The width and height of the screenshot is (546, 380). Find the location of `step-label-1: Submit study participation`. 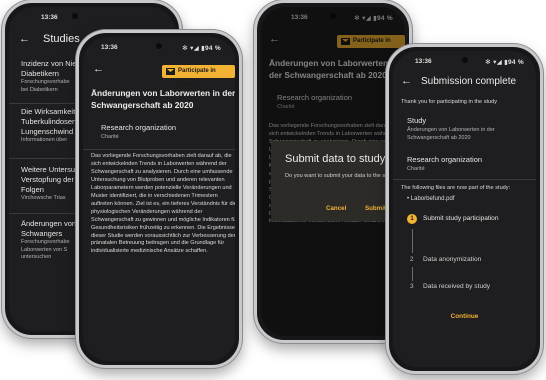

step-label-1: Submit study participation is located at coordinates (461, 218).